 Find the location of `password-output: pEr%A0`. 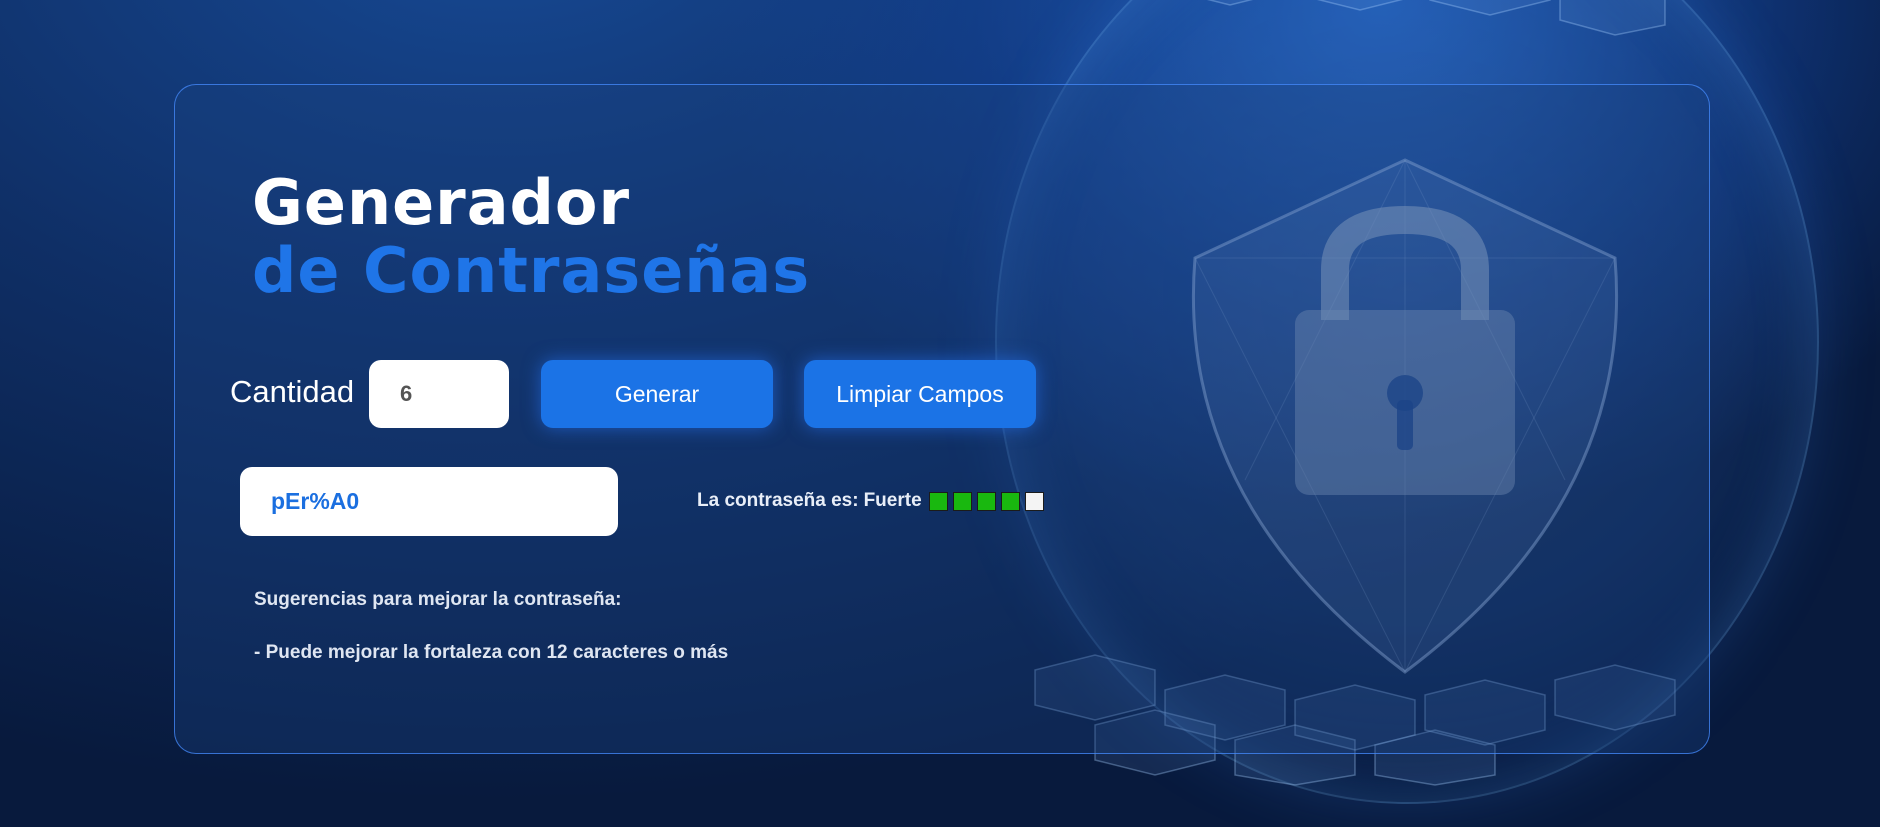

password-output: pEr%A0 is located at coordinates (429, 501).